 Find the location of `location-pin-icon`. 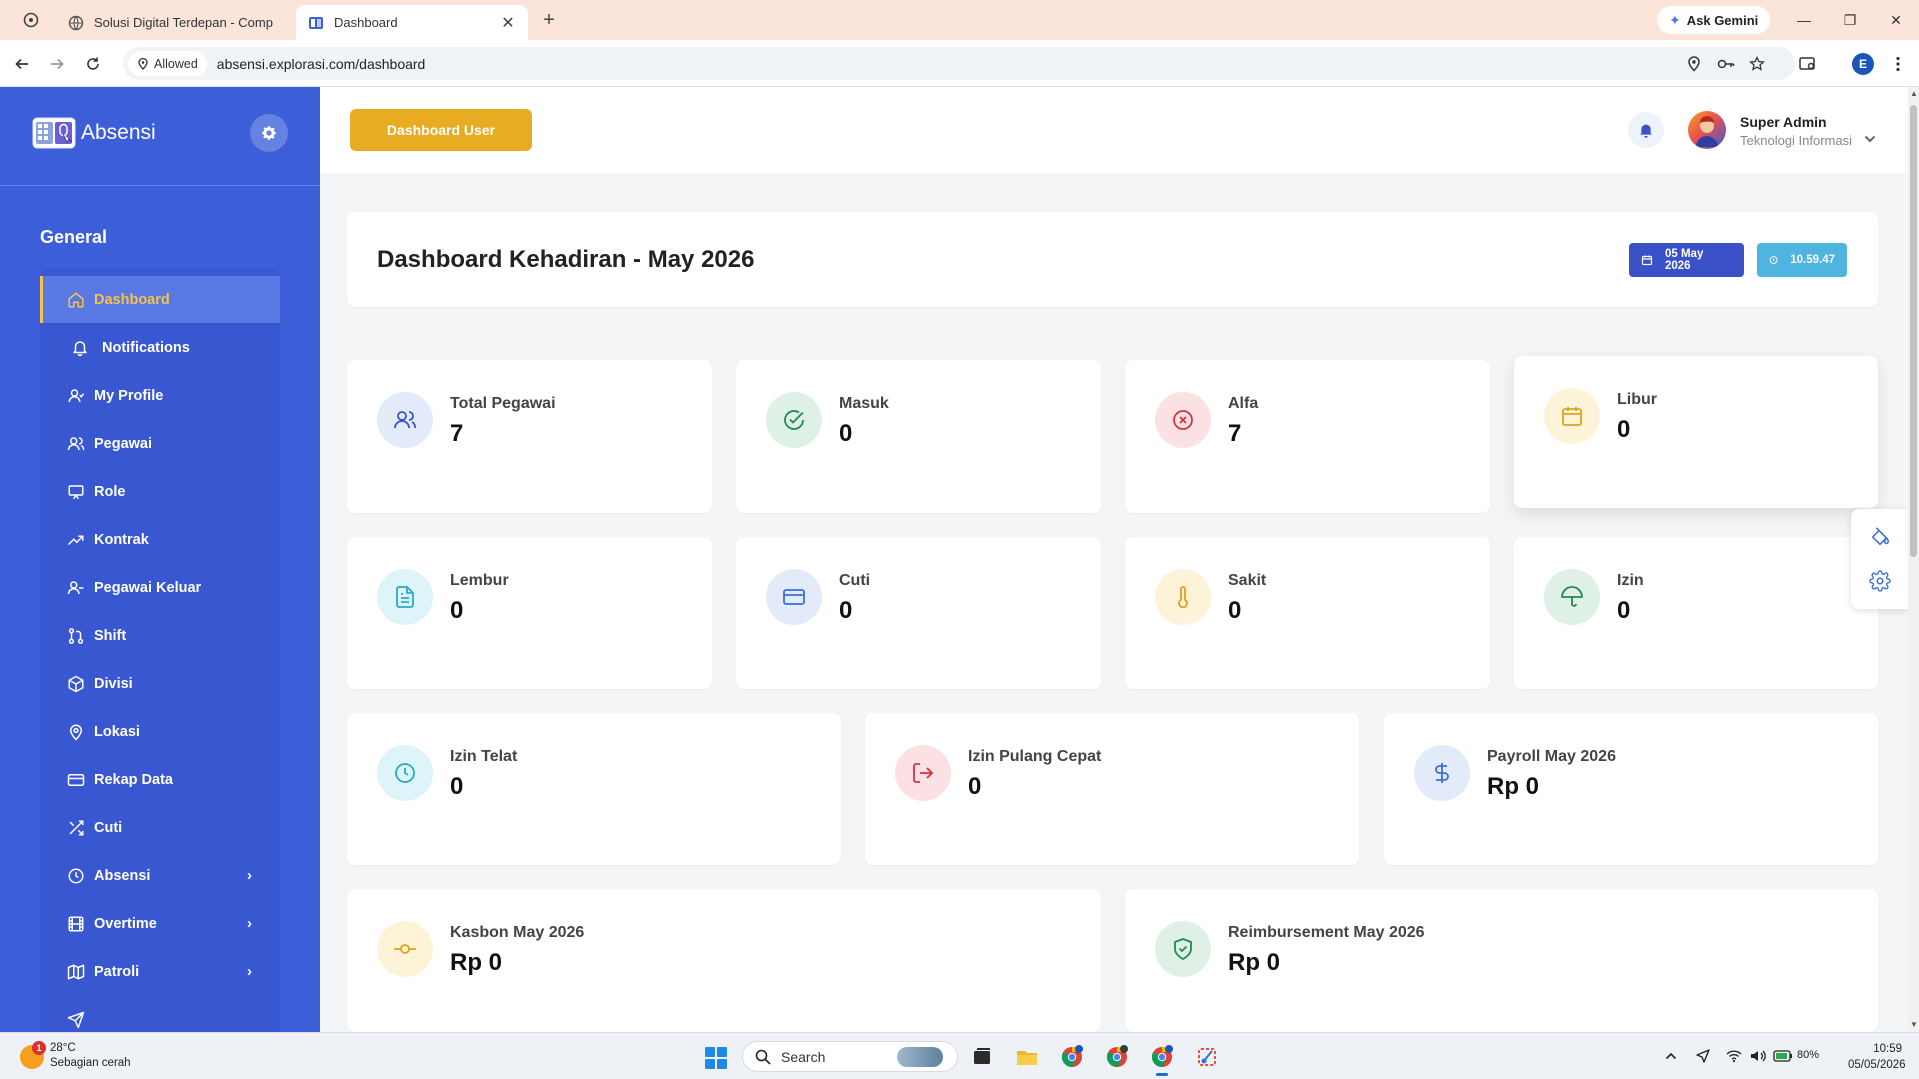

location-pin-icon is located at coordinates (143, 63).